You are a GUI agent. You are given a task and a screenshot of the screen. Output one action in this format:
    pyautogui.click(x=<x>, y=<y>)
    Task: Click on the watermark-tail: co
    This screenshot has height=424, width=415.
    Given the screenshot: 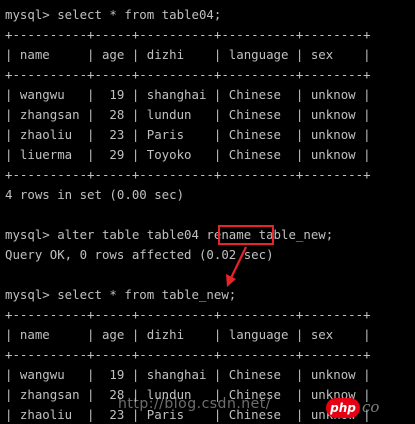 What is the action you would take?
    pyautogui.click(x=371, y=407)
    